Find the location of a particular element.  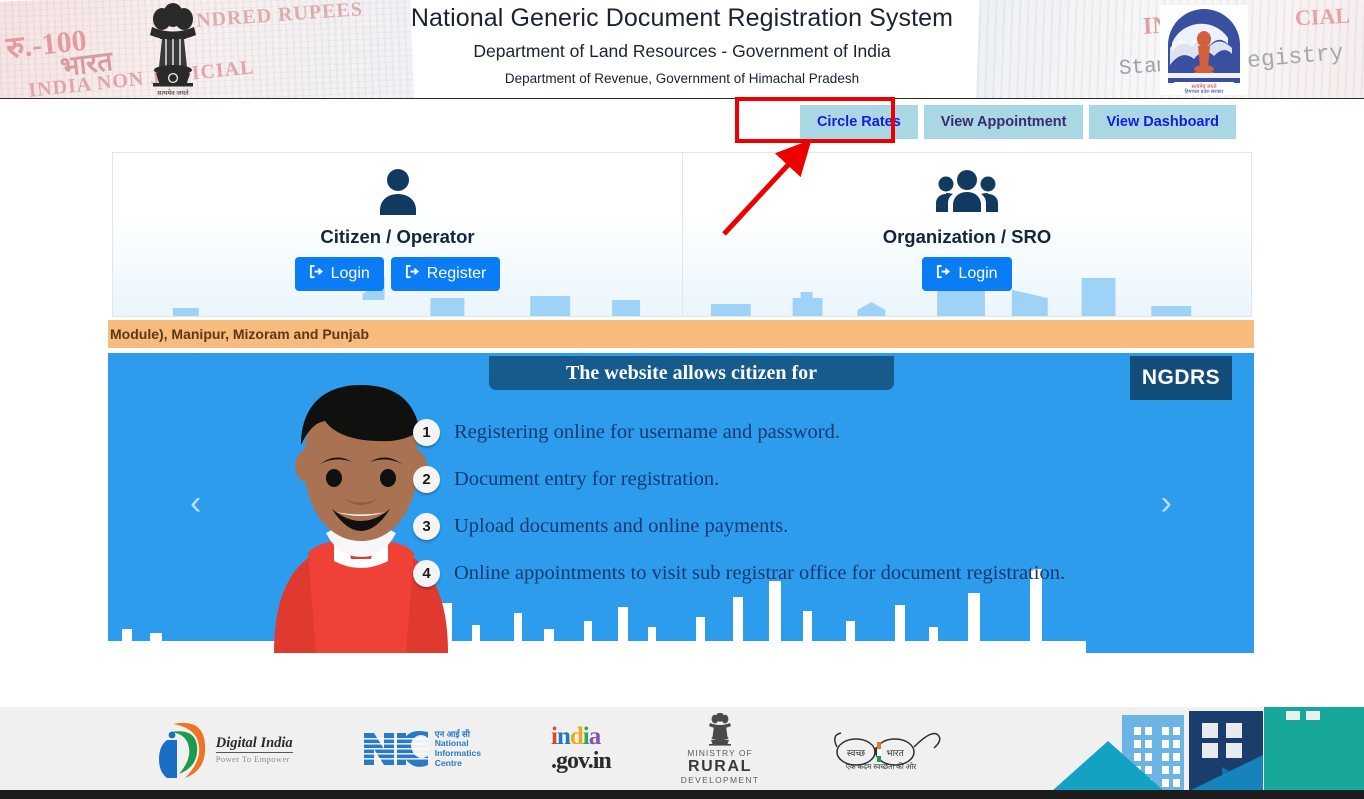

india-gov-in-logo: india .gov.in is located at coordinates (581, 748).